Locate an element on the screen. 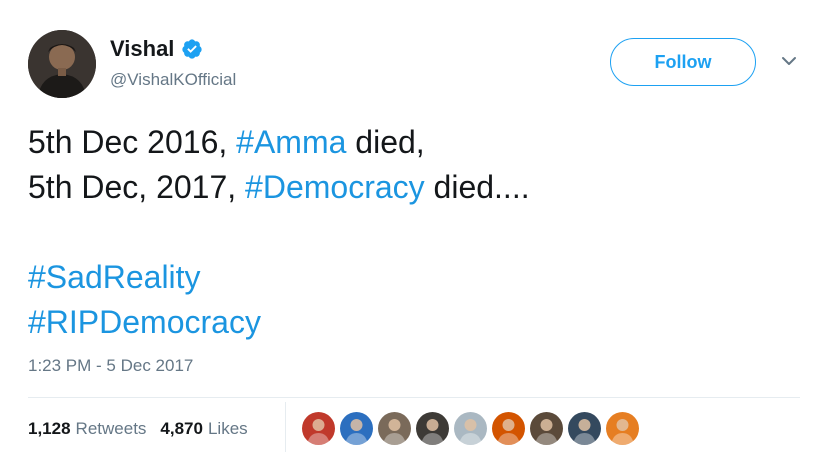 This screenshot has width=820, height=460. tweet-text-segment: 5th Dec 2016, is located at coordinates (132, 142).